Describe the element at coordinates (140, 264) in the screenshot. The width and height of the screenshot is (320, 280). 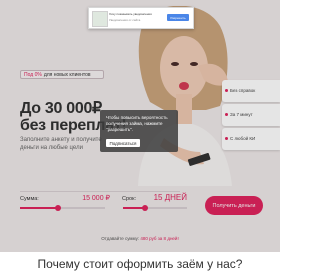
I see `section-heading: Почему стоит оформить заём у нас?` at that location.